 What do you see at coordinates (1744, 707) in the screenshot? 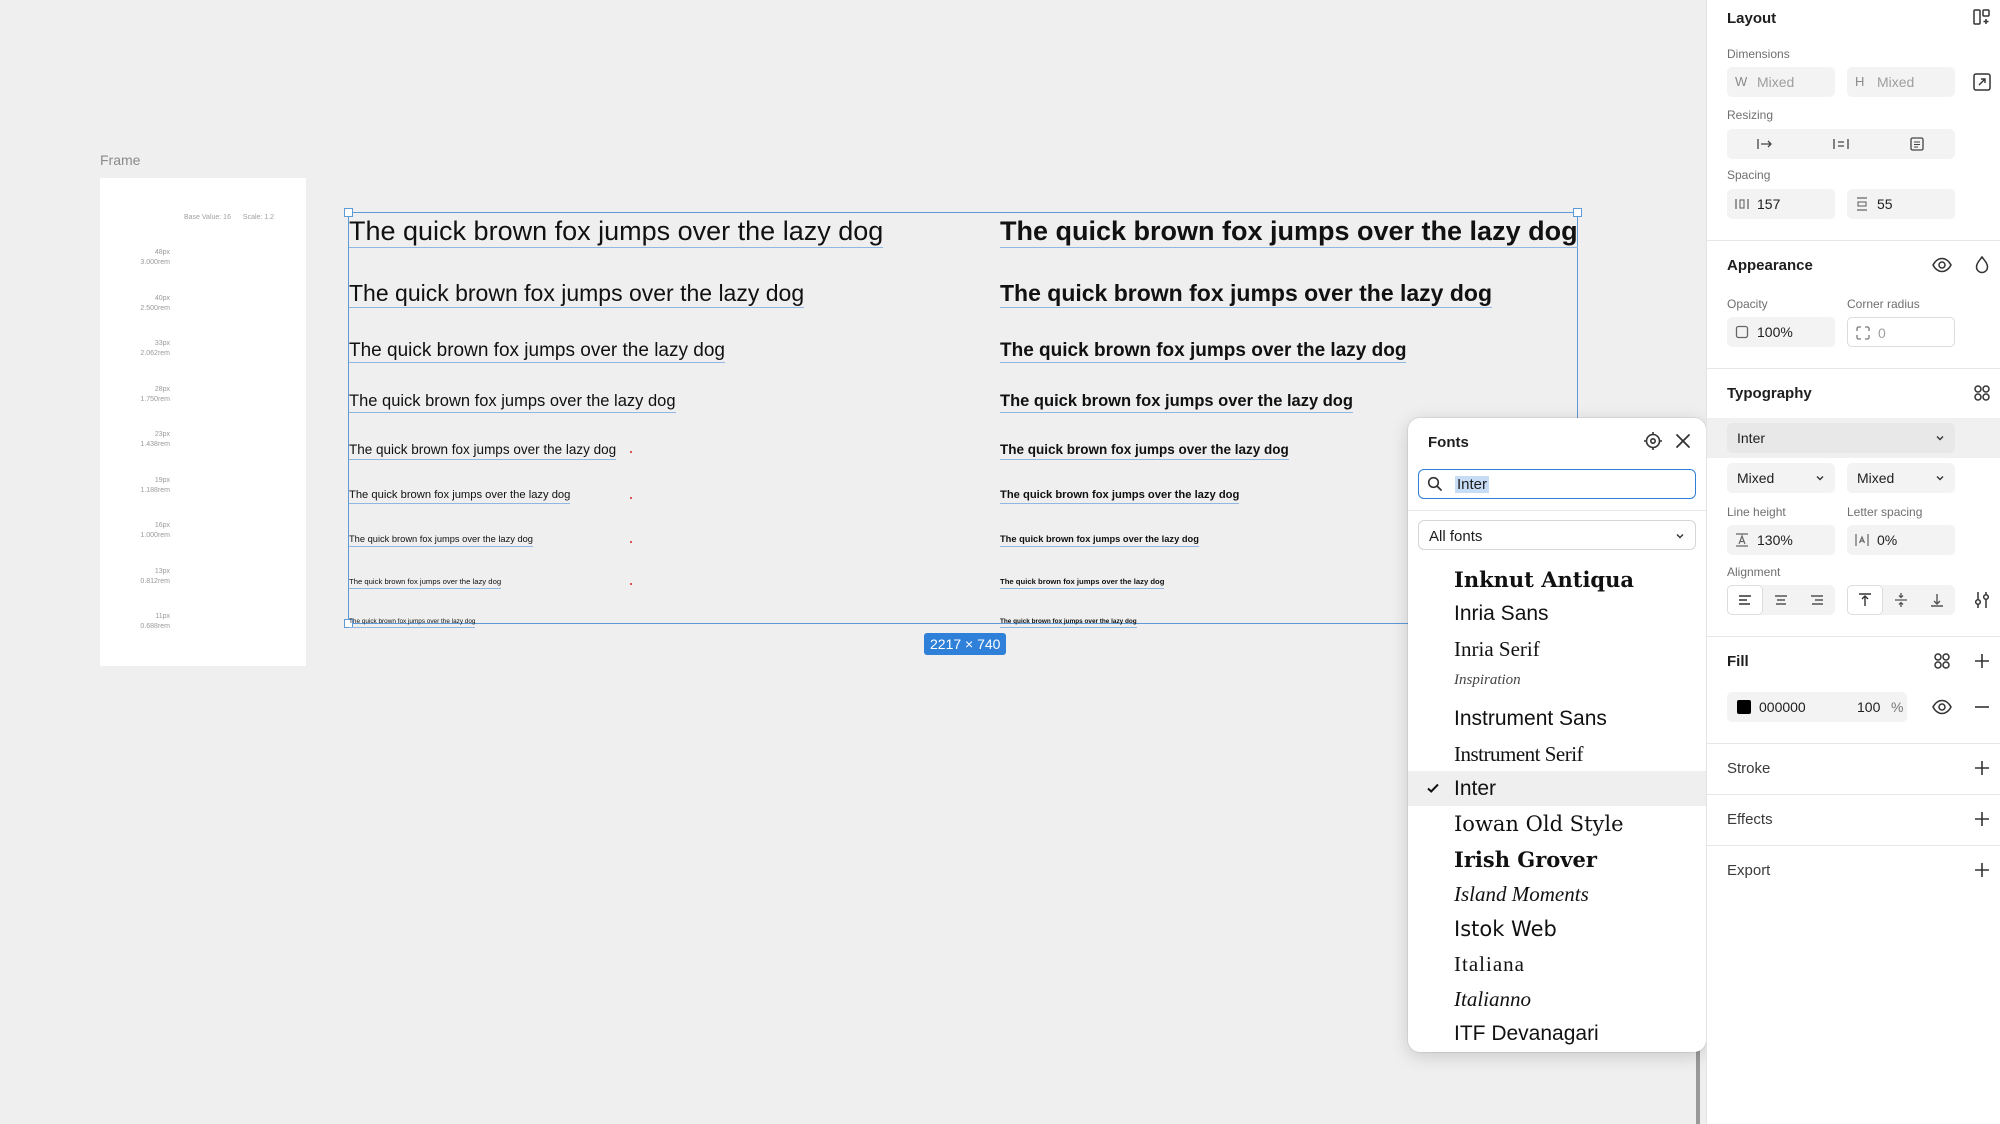
I see `fill-color-swatch` at bounding box center [1744, 707].